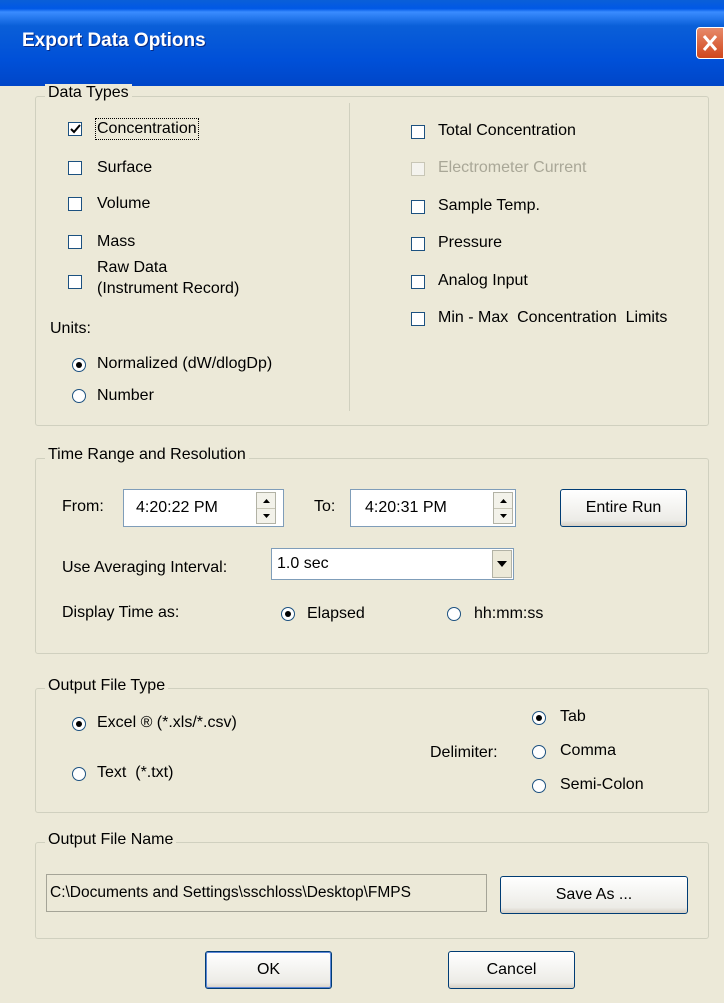  I want to click on sample-temp-checkbox, so click(418, 207).